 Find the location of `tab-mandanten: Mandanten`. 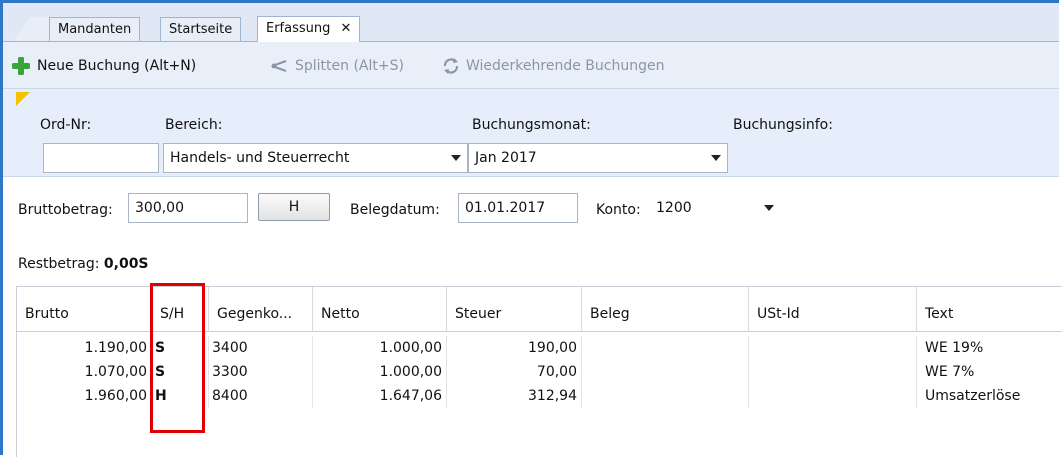

tab-mandanten: Mandanten is located at coordinates (95, 29).